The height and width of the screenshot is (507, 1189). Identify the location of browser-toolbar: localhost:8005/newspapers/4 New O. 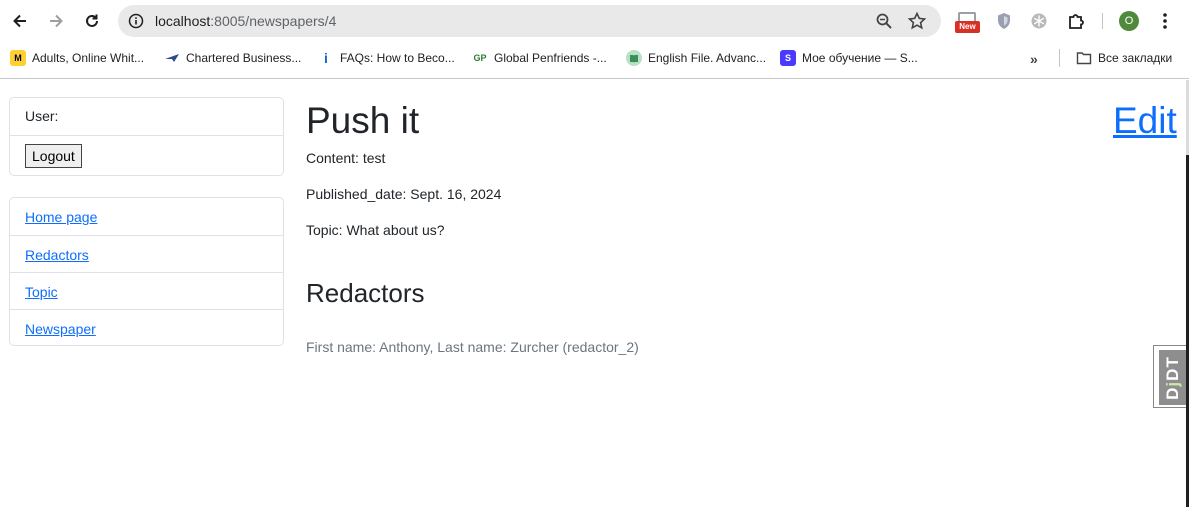
(594, 21).